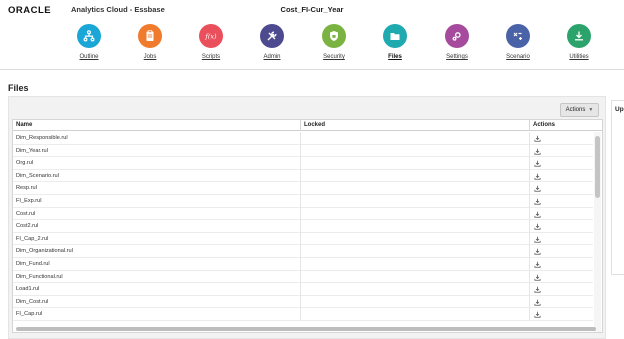  What do you see at coordinates (303, 251) in the screenshot?
I see `table-row: Dim_Organizational.rul` at bounding box center [303, 251].